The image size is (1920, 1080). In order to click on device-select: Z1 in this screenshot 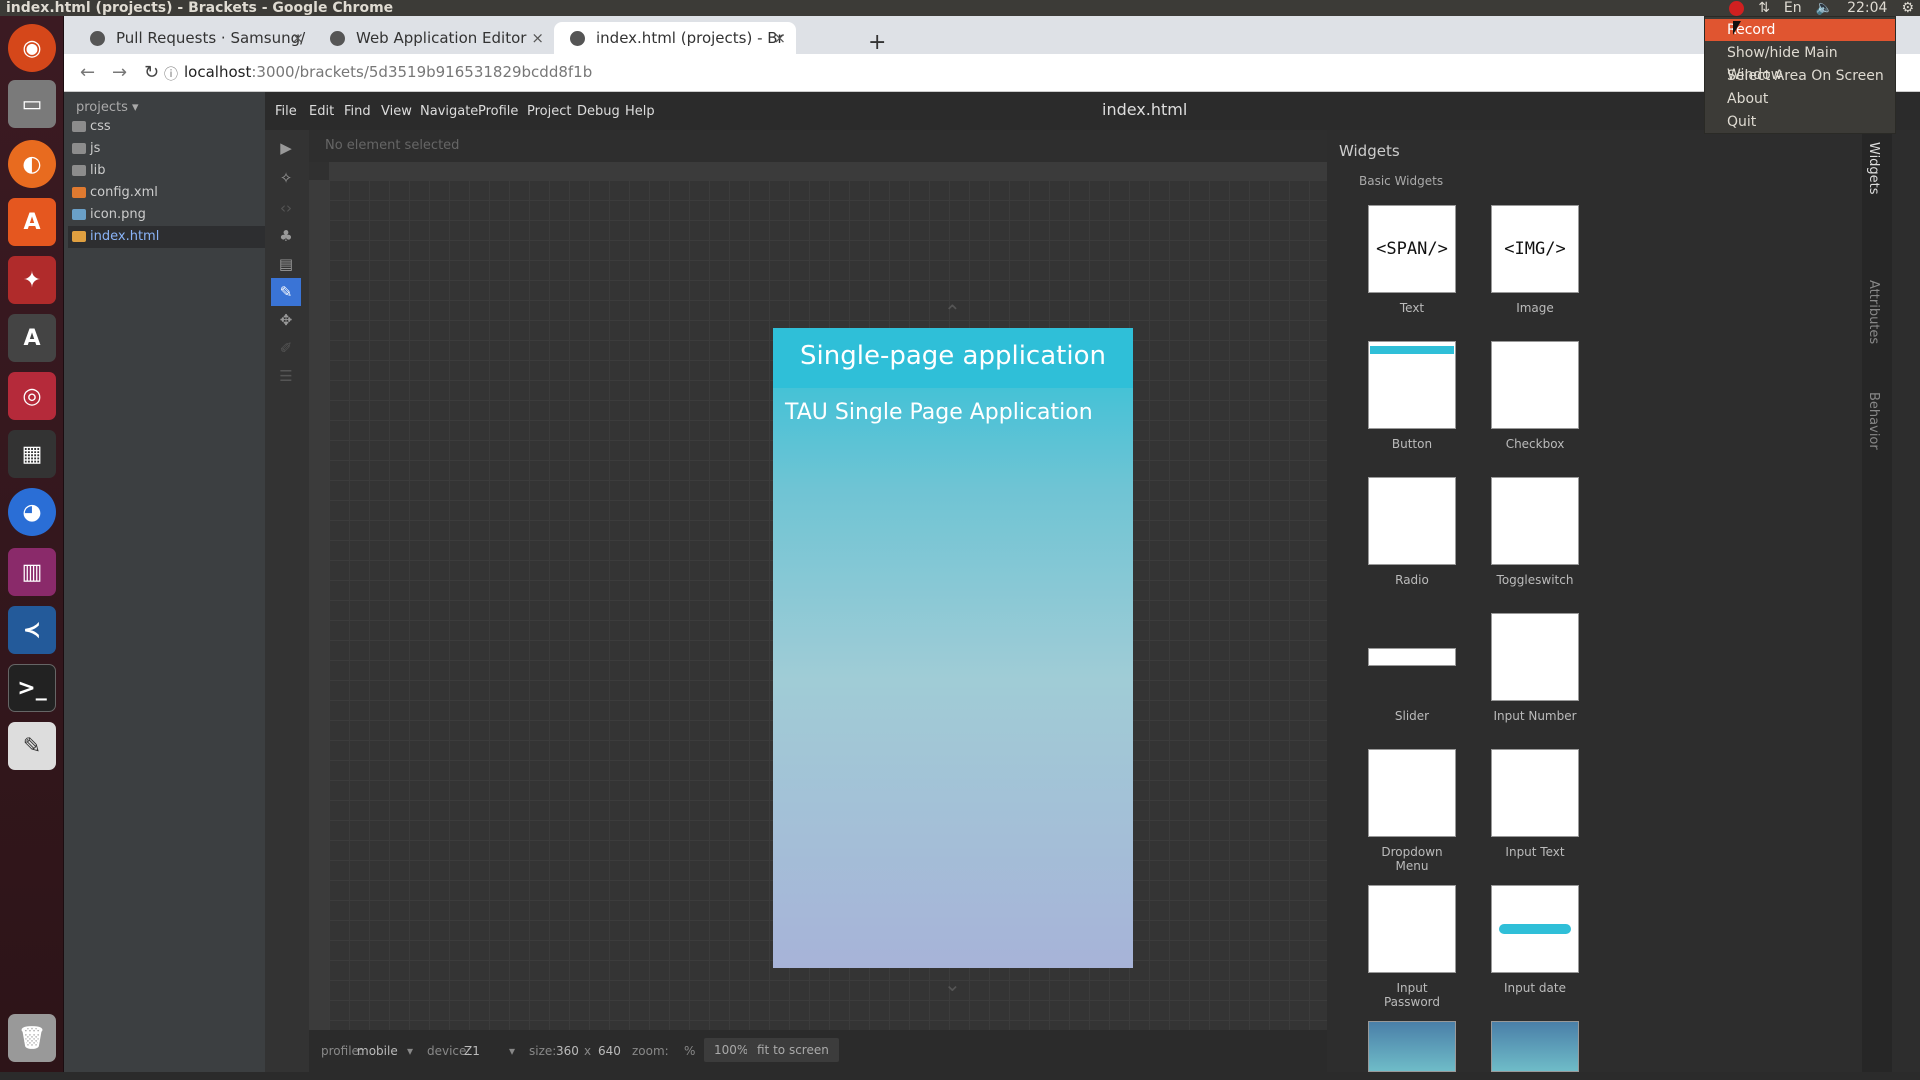, I will do `click(472, 1051)`.